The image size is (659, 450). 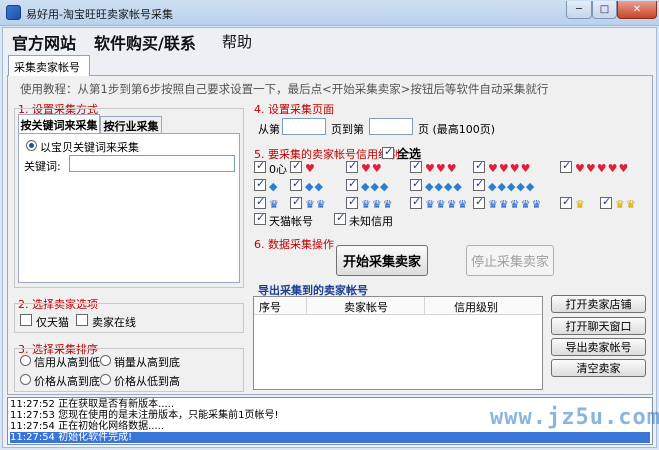 I want to click on checkbox-select-all, so click(x=388, y=152).